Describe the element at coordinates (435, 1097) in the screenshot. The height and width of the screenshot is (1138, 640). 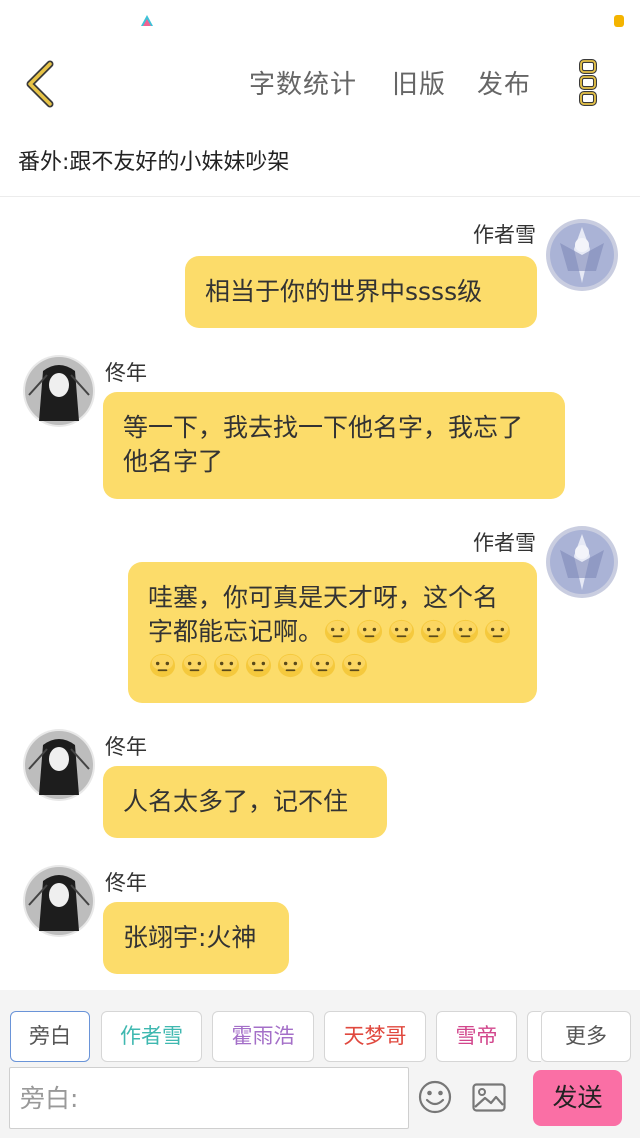
I see `emoji-picker-icon` at that location.